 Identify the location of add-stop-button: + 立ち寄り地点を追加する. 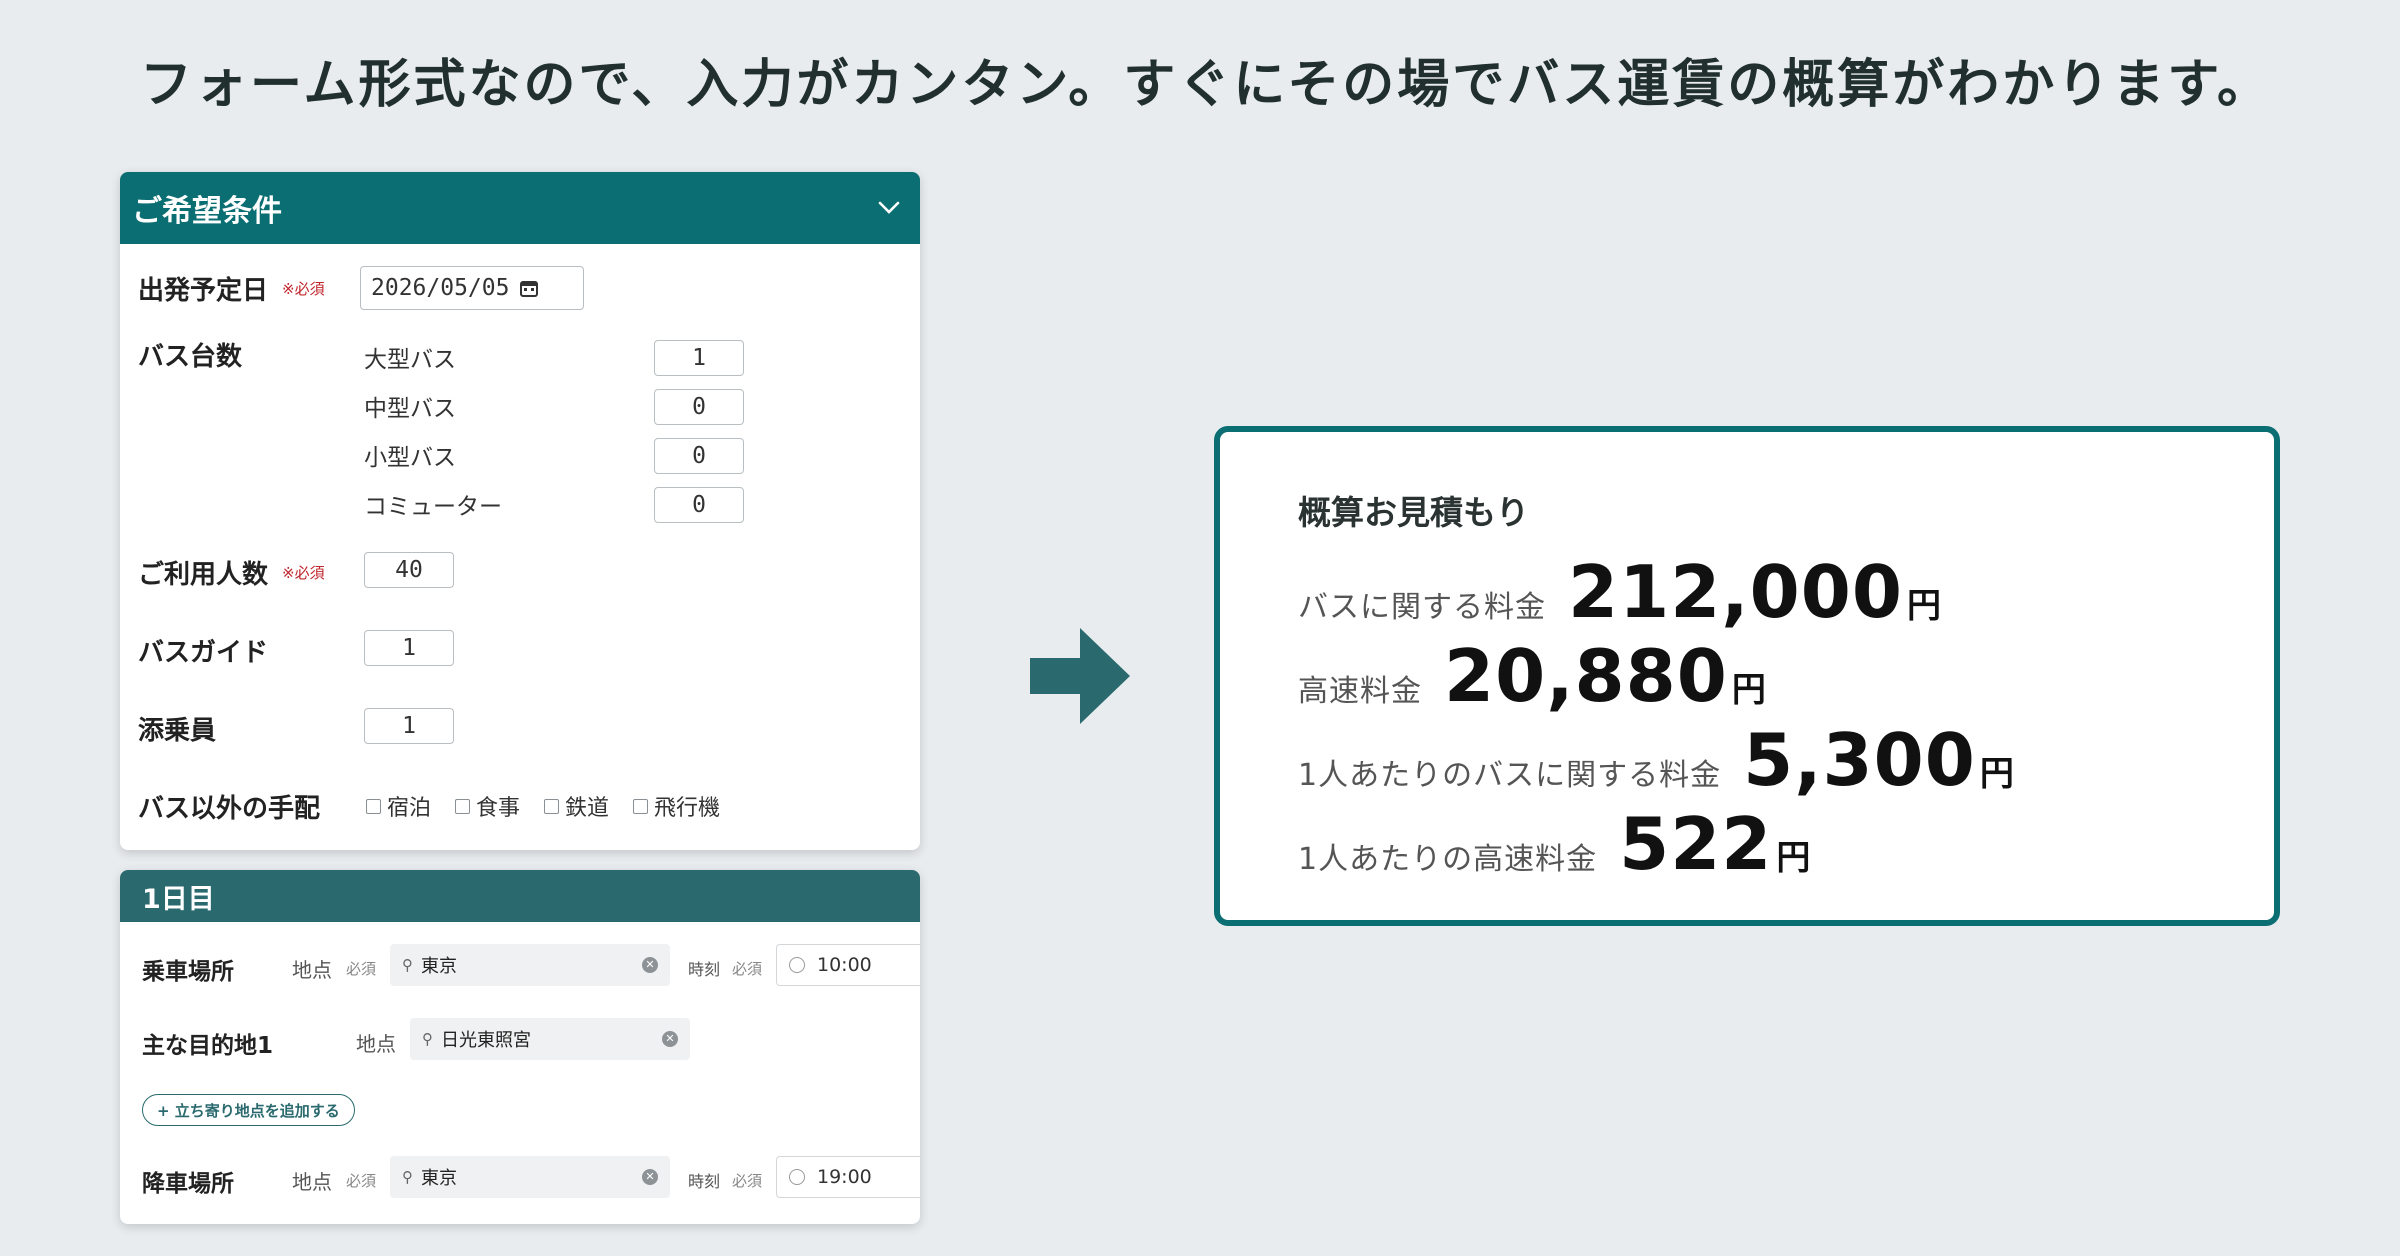
(248, 1110).